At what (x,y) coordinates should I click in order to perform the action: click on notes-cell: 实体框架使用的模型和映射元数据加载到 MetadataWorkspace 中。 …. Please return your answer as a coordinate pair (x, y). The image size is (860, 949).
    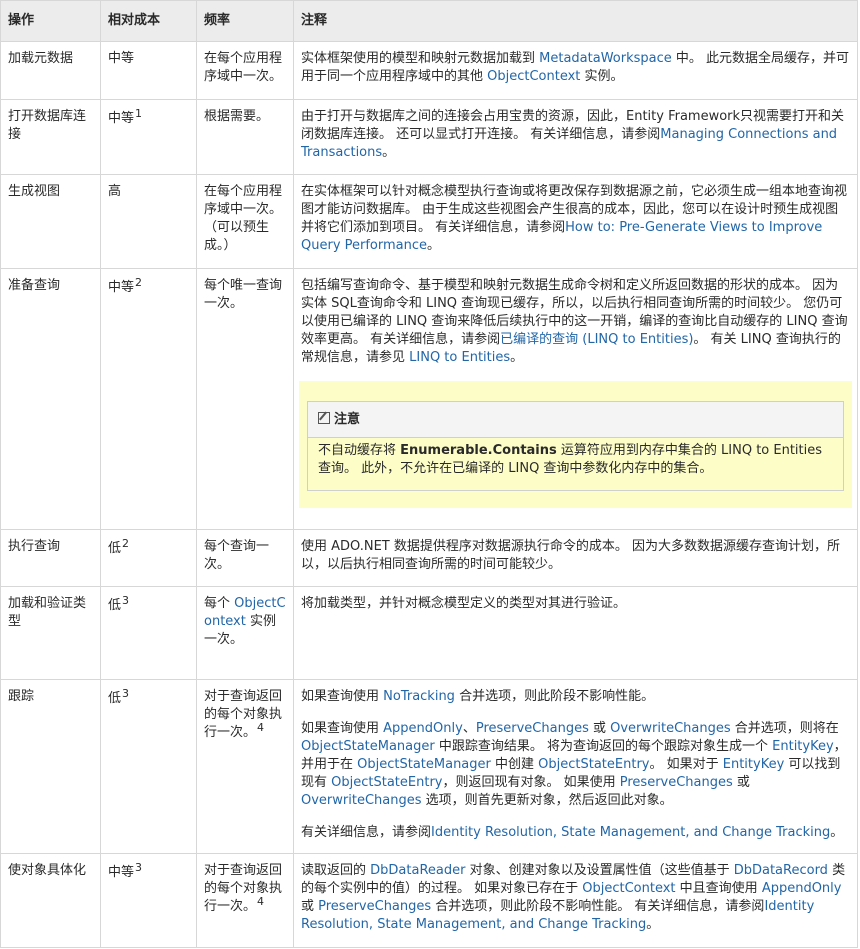
    Looking at the image, I should click on (575, 70).